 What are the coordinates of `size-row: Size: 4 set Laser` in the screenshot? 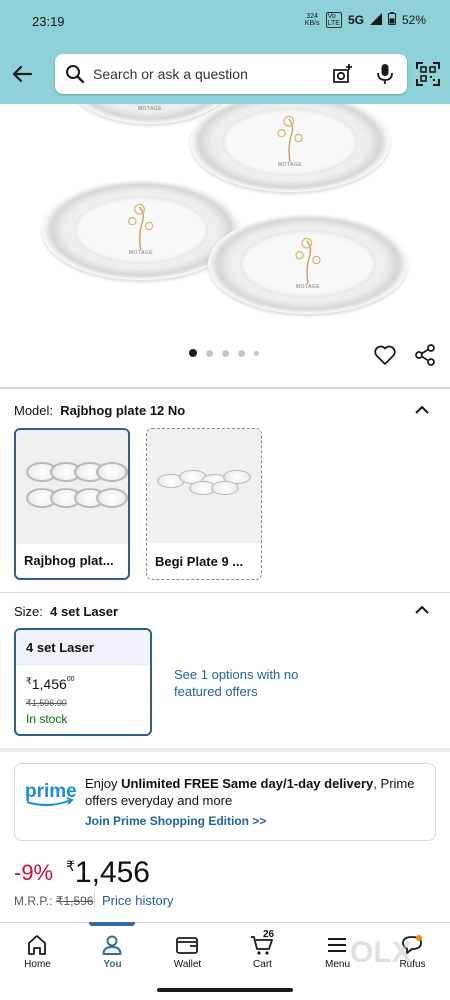 It's located at (66, 611).